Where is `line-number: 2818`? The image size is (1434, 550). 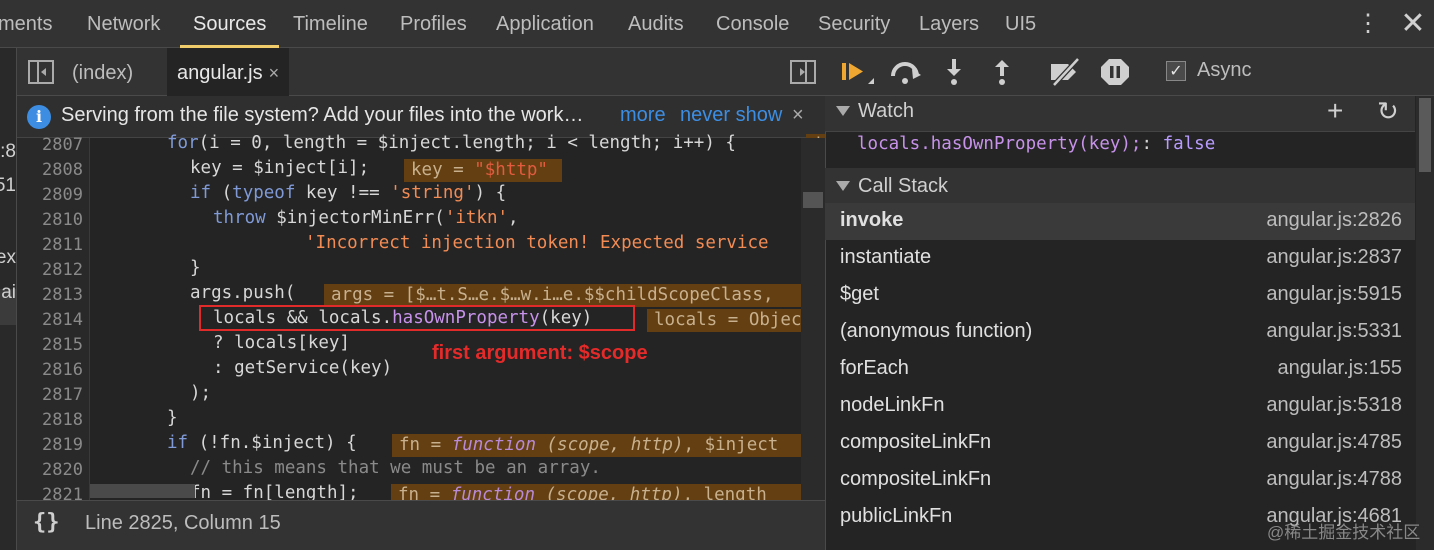
line-number: 2818 is located at coordinates (50, 420).